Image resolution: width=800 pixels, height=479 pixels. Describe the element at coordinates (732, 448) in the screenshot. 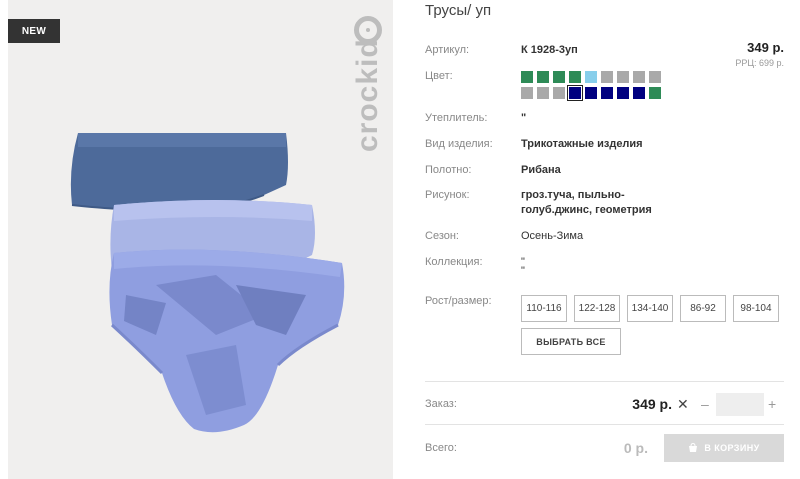

I see `add-to-cart-label: В КОРЗИНУ` at that location.